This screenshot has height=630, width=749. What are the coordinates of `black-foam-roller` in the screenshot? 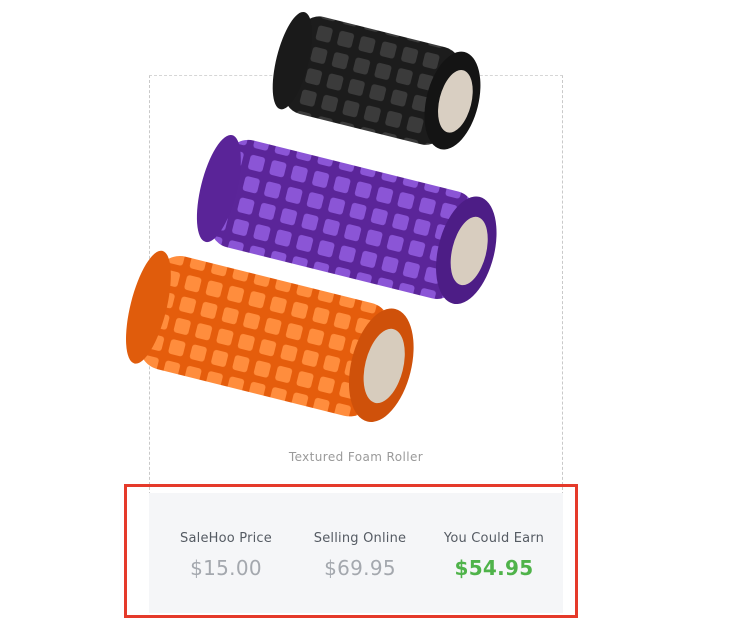 It's located at (376, 80).